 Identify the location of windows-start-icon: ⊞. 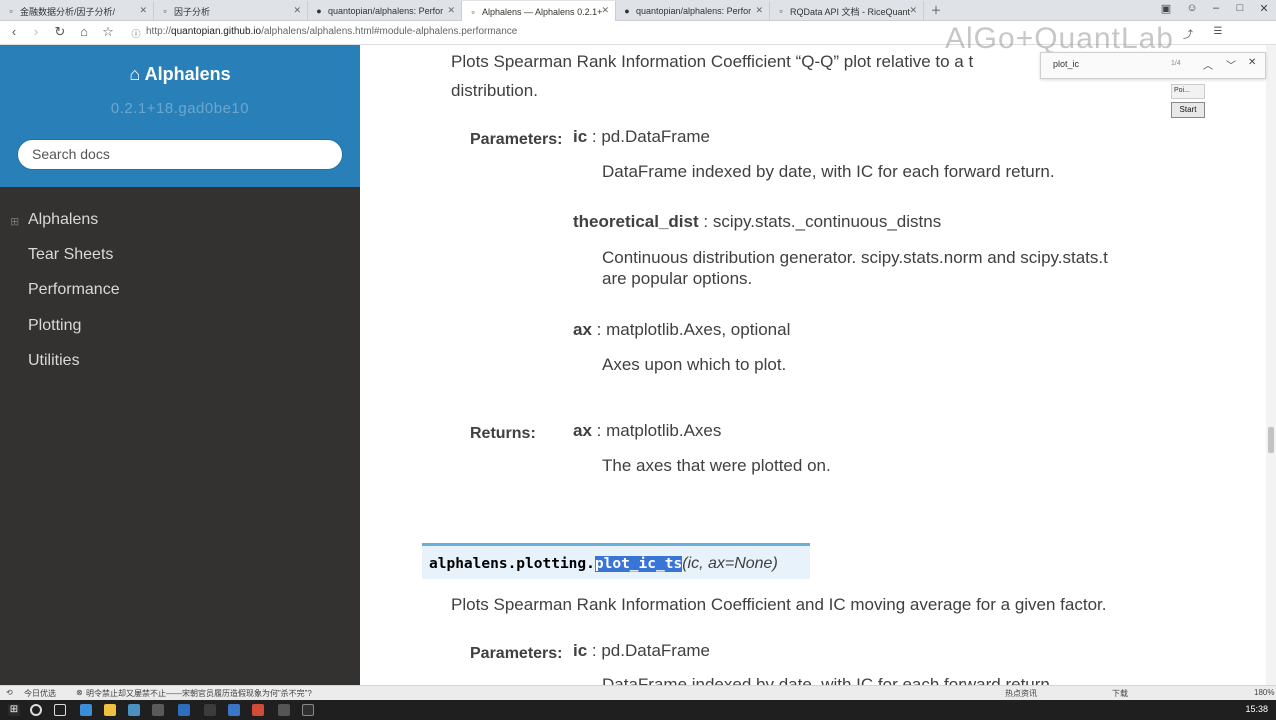
(14, 710).